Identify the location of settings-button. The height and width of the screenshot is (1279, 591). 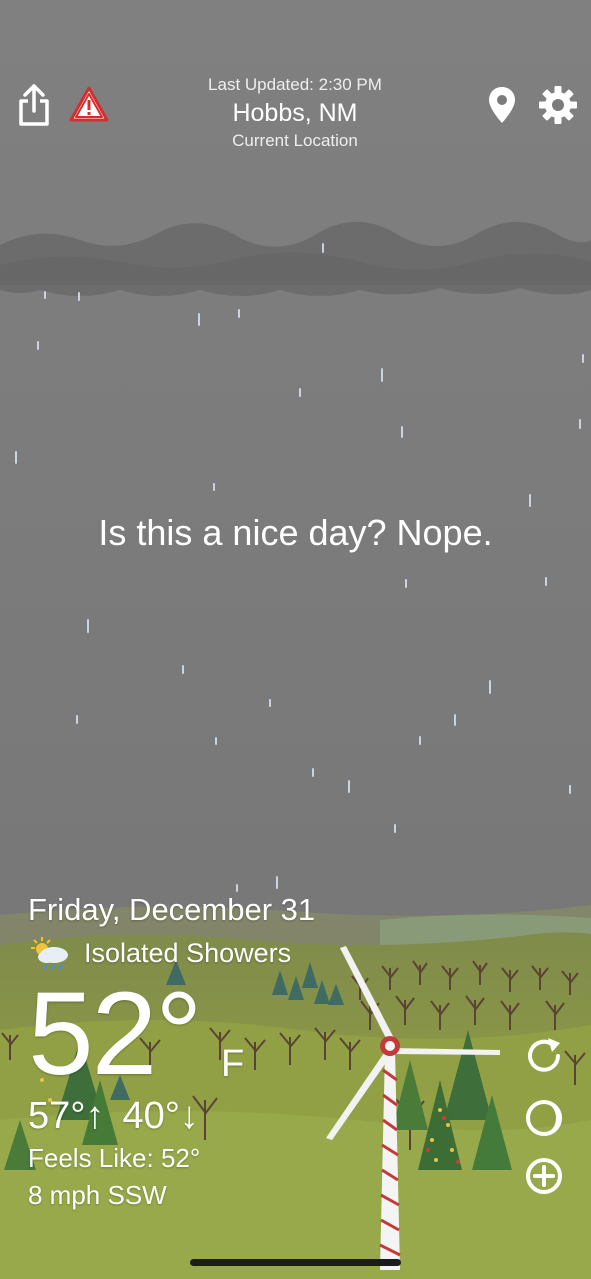
(558, 105).